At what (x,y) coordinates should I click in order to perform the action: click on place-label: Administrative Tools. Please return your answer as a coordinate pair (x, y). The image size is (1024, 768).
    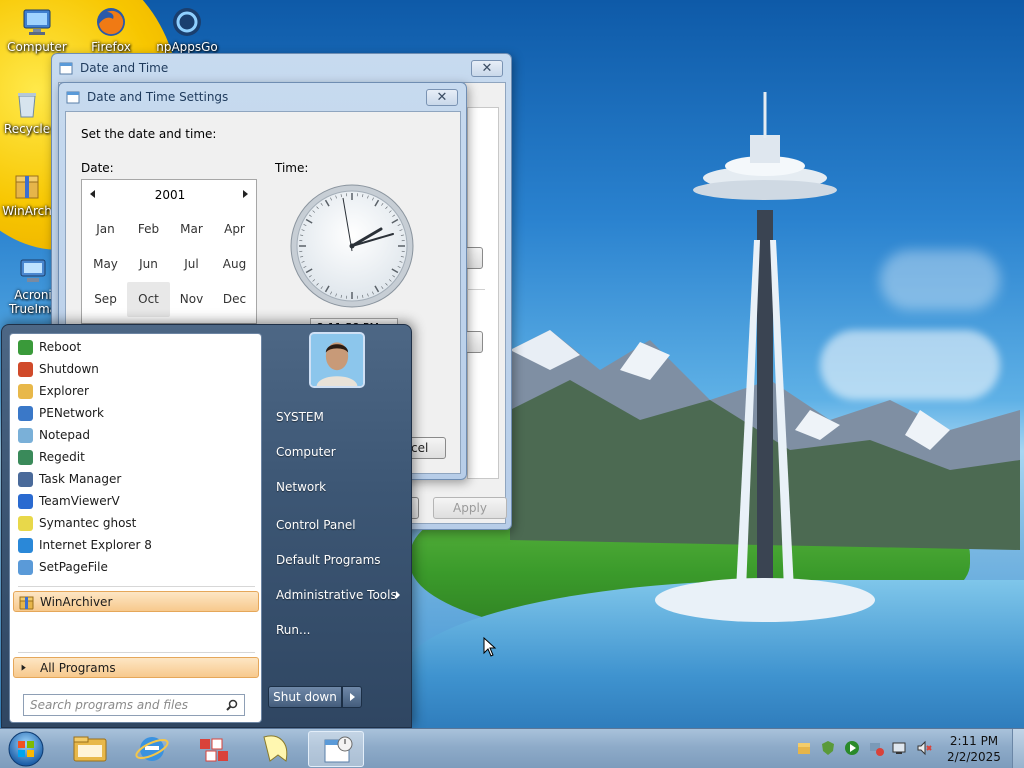
    Looking at the image, I should click on (336, 595).